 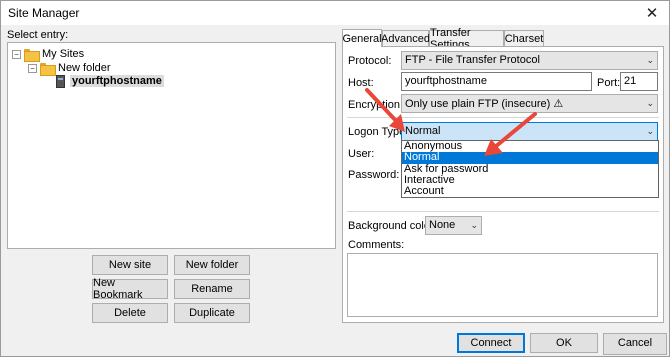 I want to click on tree-item-site: yourftphostname, so click(x=110, y=81).